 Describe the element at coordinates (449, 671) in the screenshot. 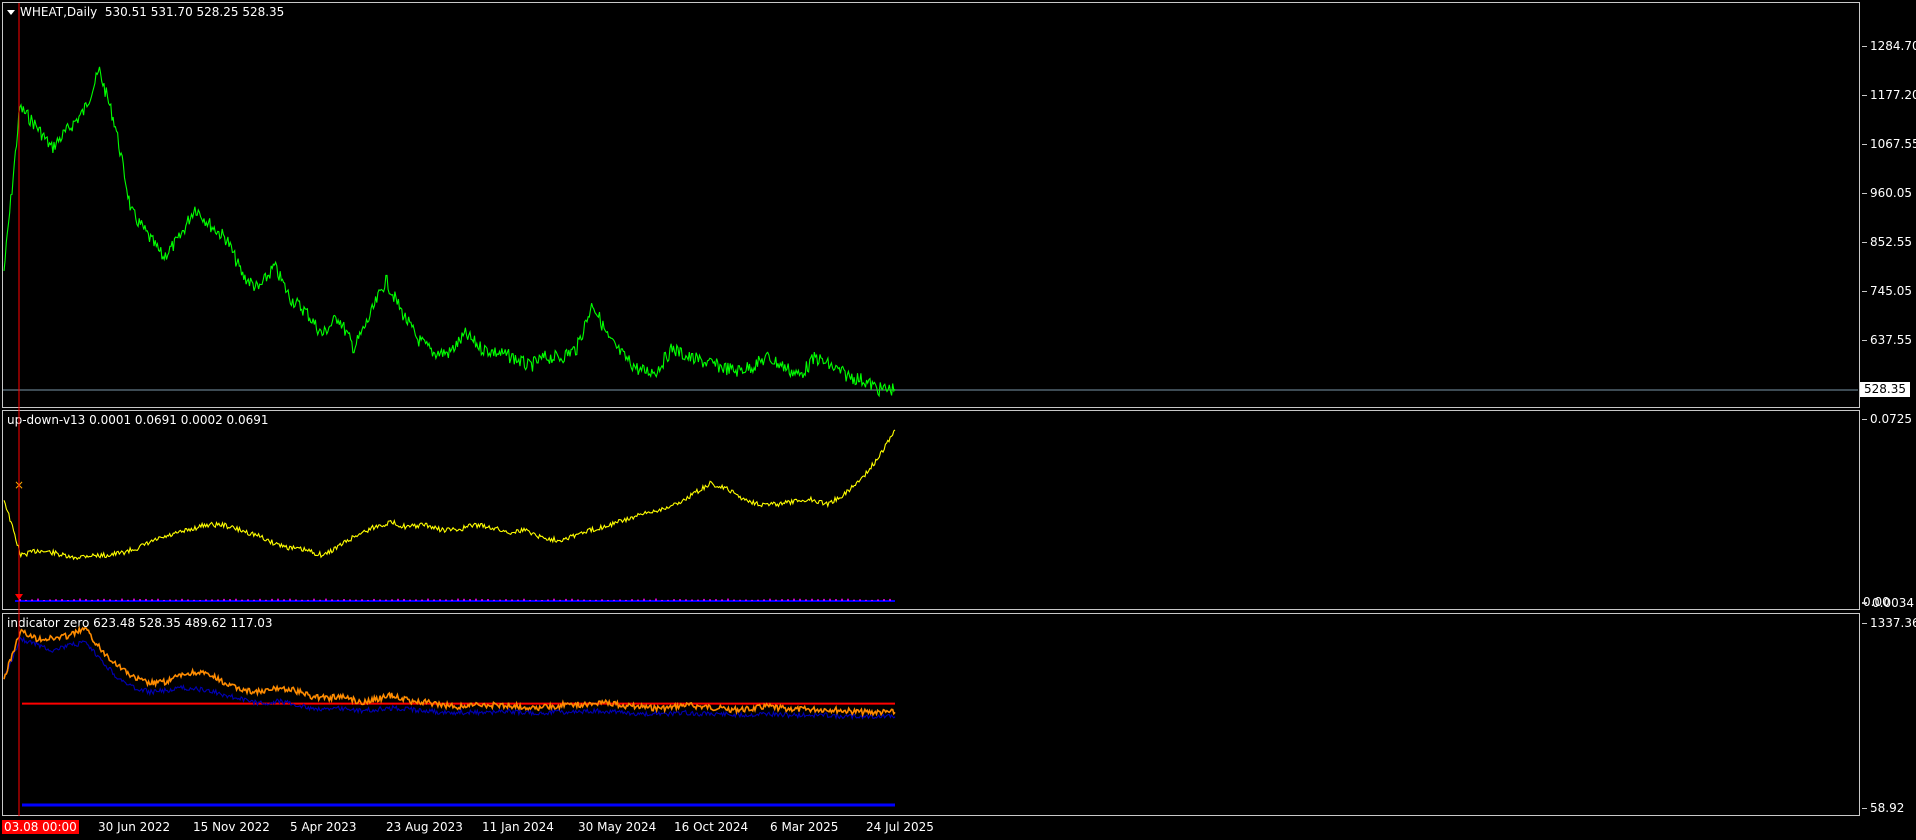

I see `indicator2-fast-line` at that location.